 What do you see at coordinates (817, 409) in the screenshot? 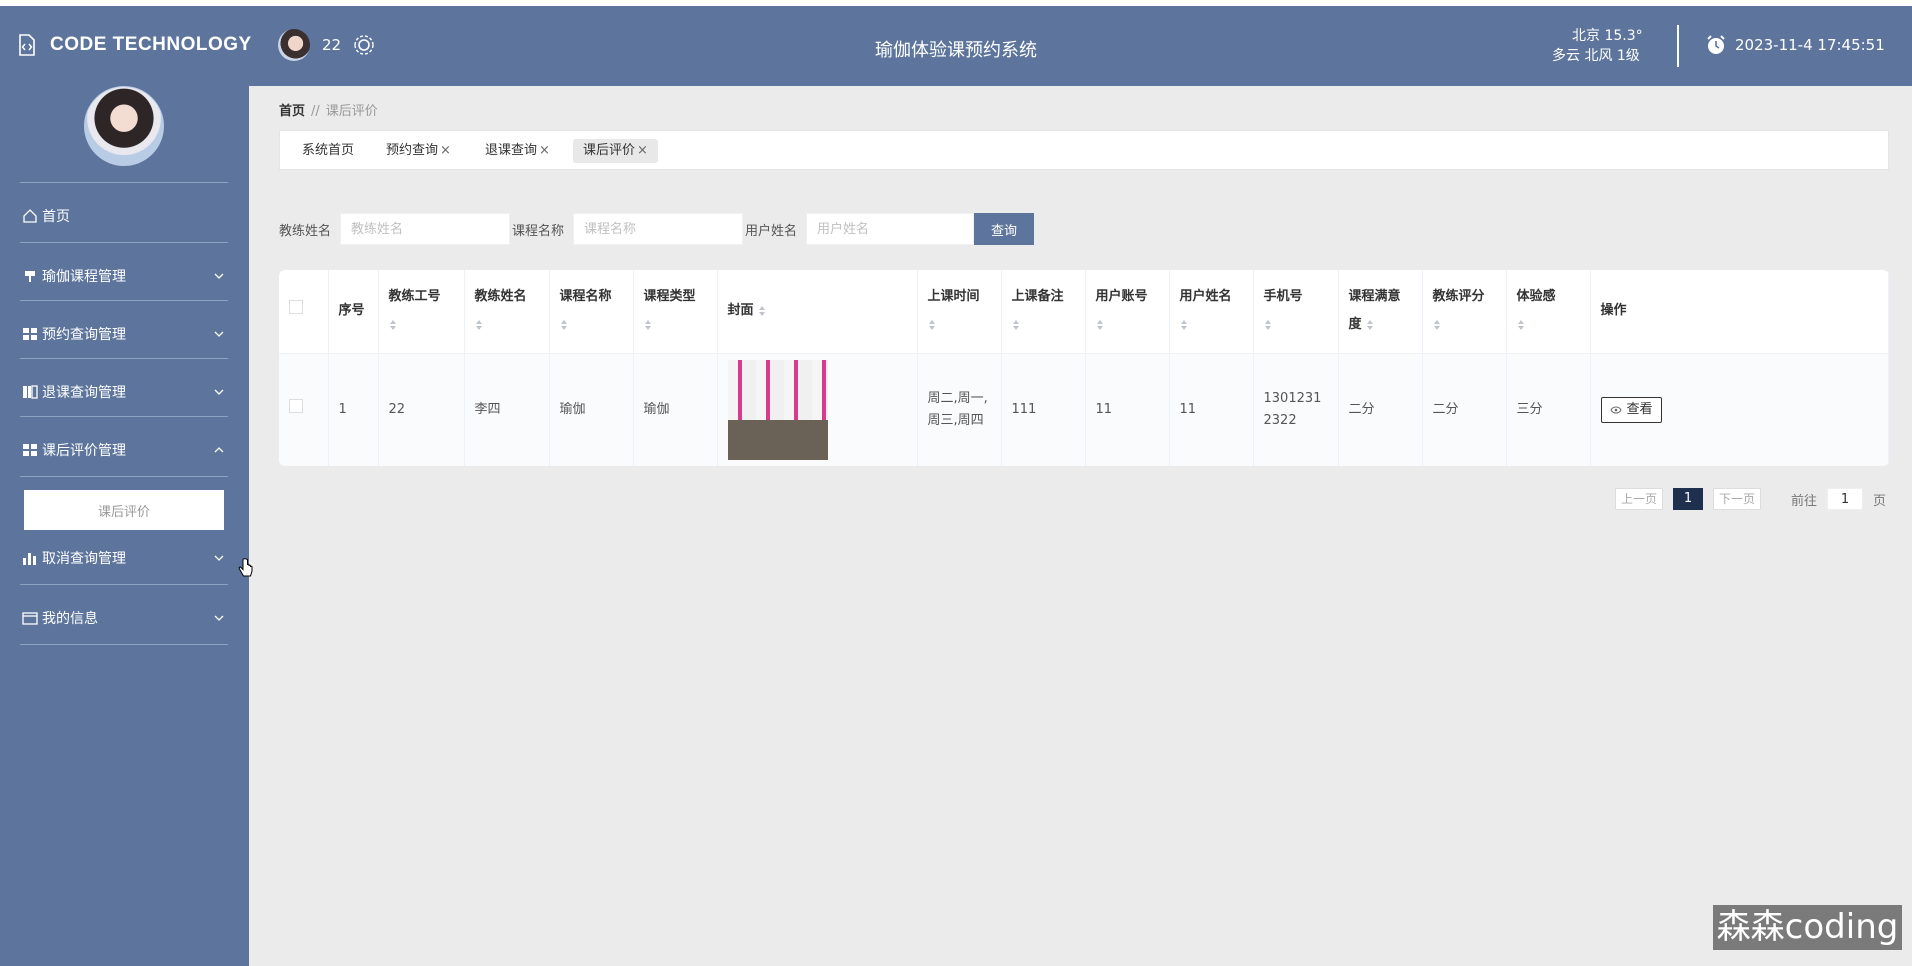
I see `cell-cover` at bounding box center [817, 409].